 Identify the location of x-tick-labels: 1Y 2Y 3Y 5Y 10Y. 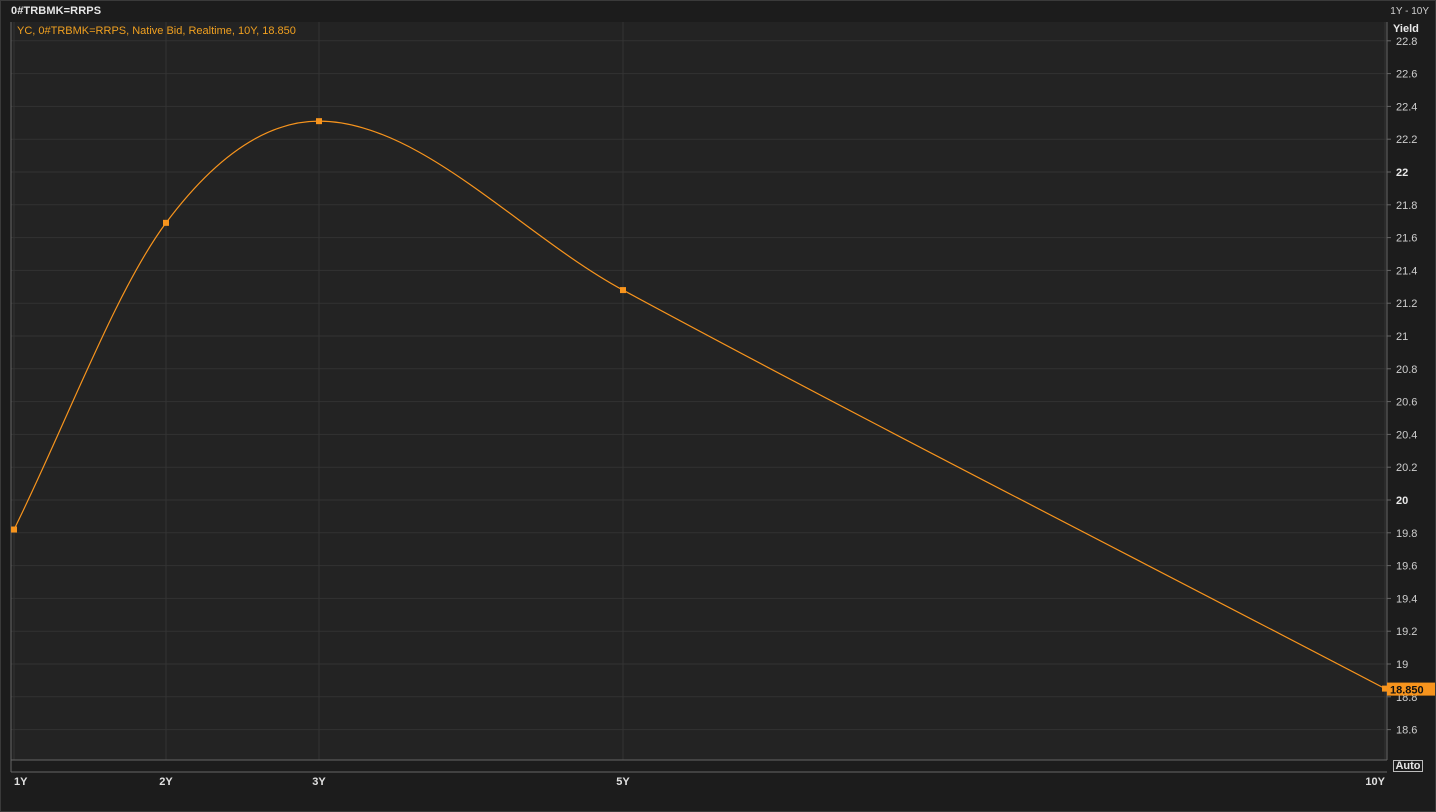
(700, 782).